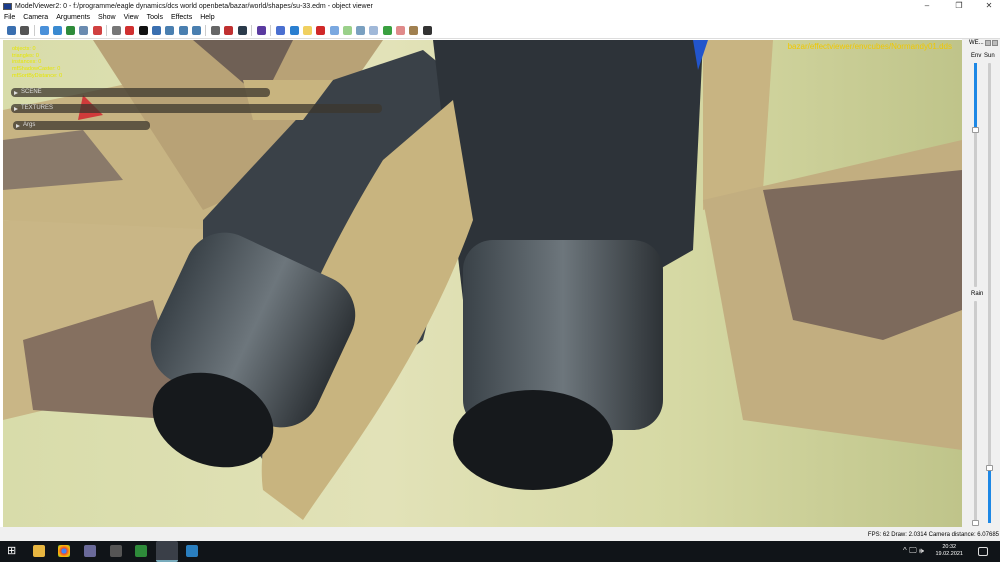 This screenshot has width=1000, height=562. Describe the element at coordinates (321, 30) in the screenshot. I see `red-cube-icon` at that location.